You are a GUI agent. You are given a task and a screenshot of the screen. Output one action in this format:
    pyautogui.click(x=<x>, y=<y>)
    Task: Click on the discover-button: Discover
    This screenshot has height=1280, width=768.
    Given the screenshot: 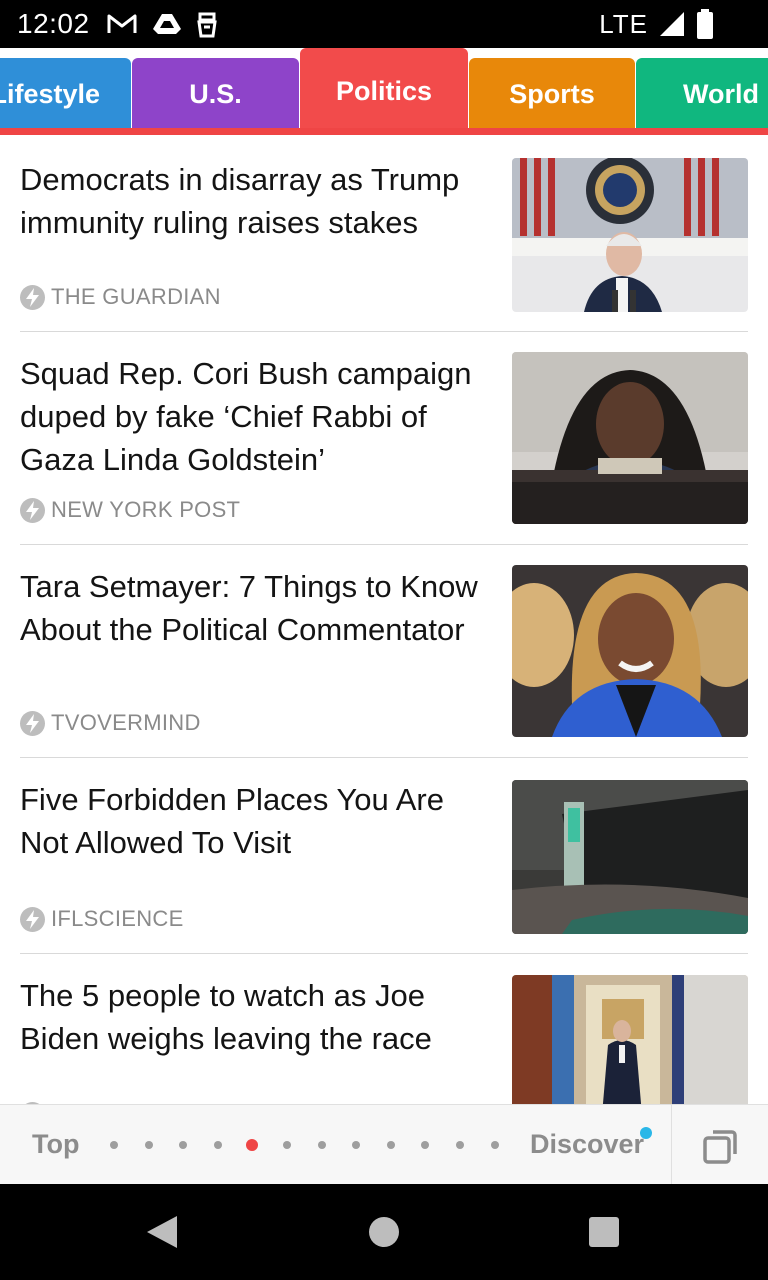 What is the action you would take?
    pyautogui.click(x=587, y=1144)
    